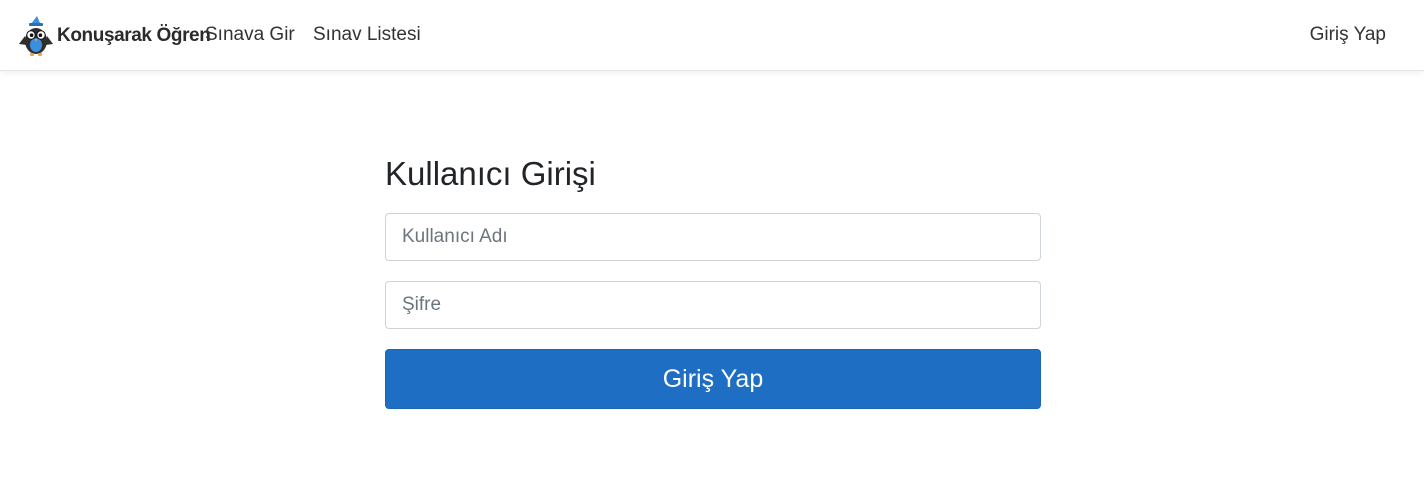 This screenshot has width=1424, height=478. Describe the element at coordinates (36, 36) in the screenshot. I see `owl-mascot-icon` at that location.